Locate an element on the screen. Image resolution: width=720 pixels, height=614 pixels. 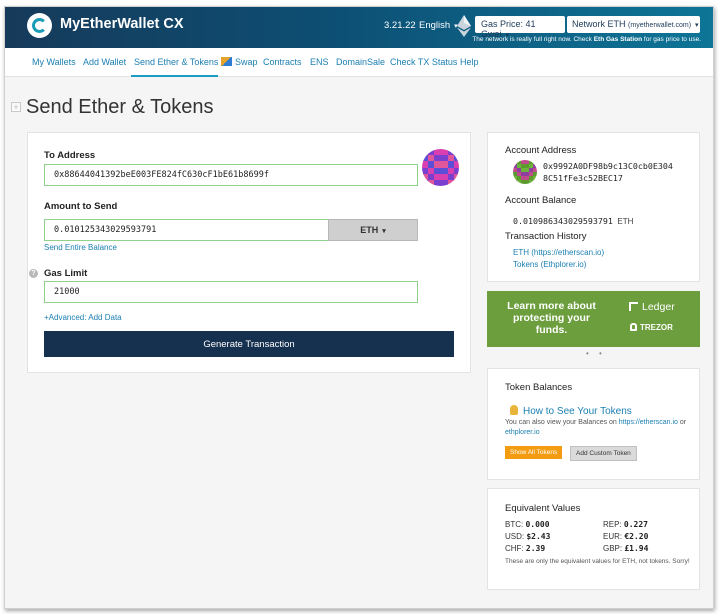
send-entire-balance-link: Send Entire Balance is located at coordinates (80, 247).